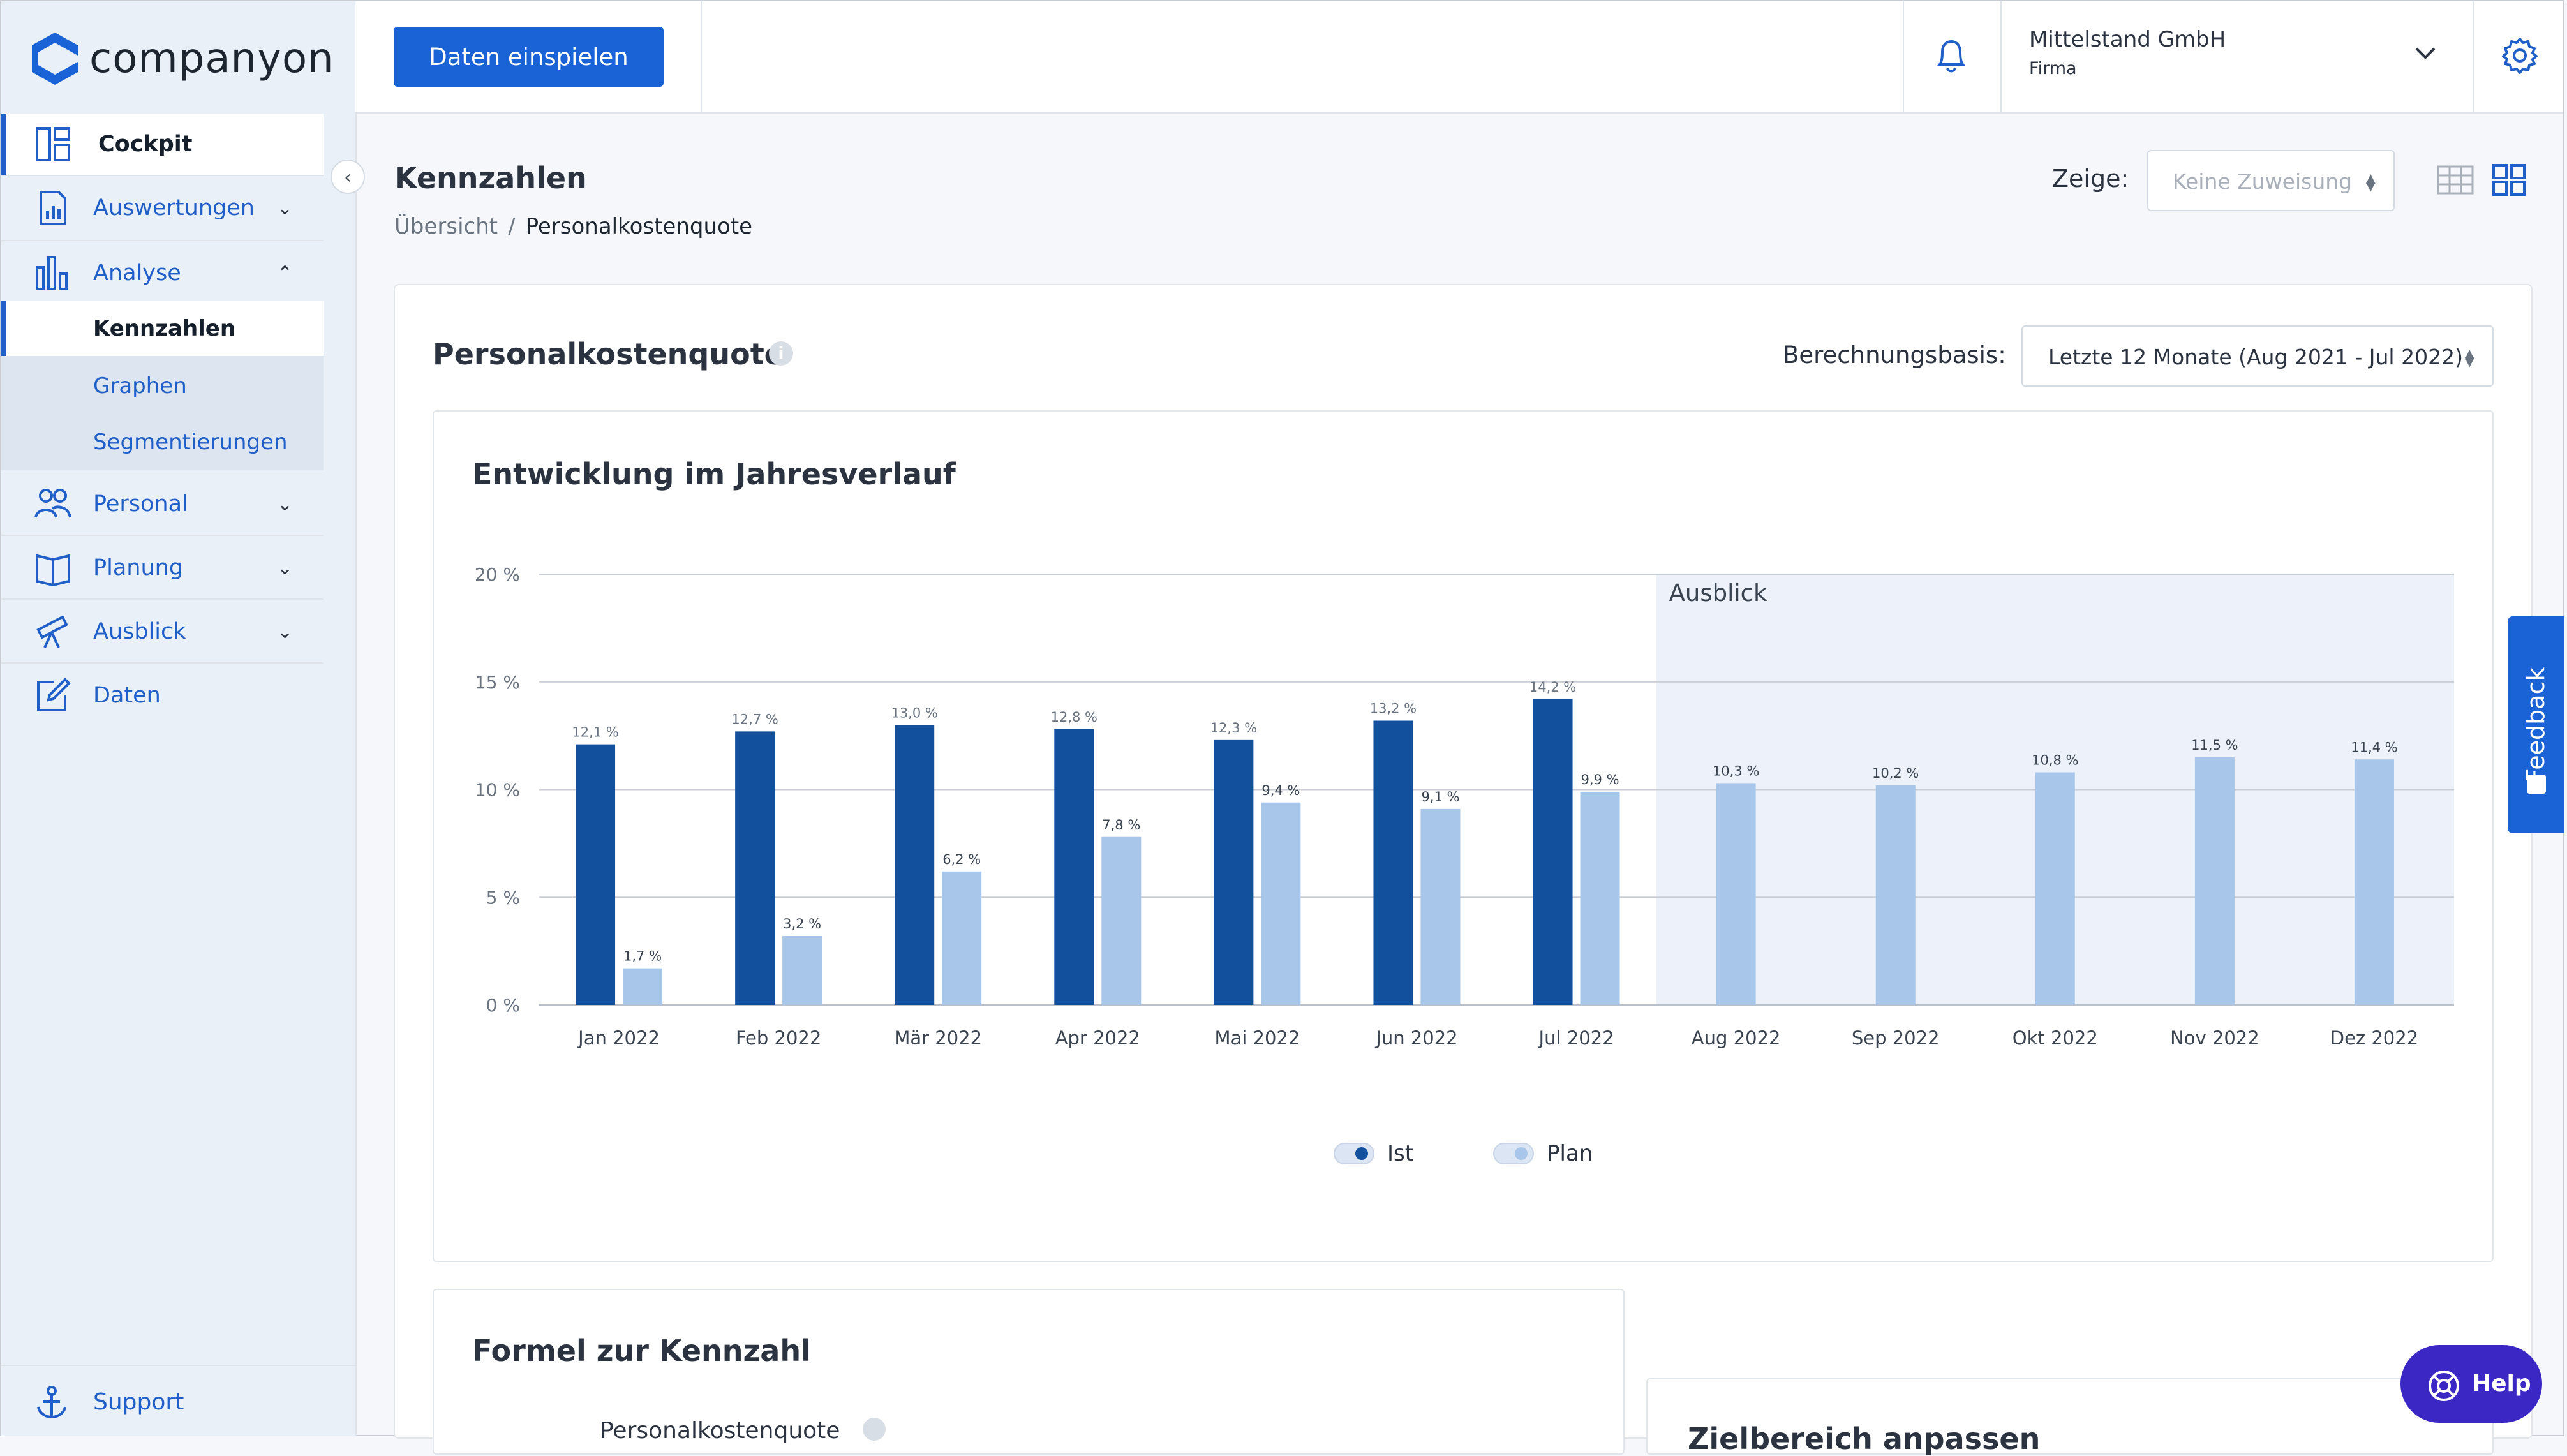 This screenshot has width=2567, height=1456. I want to click on toggle-plan, so click(1513, 1153).